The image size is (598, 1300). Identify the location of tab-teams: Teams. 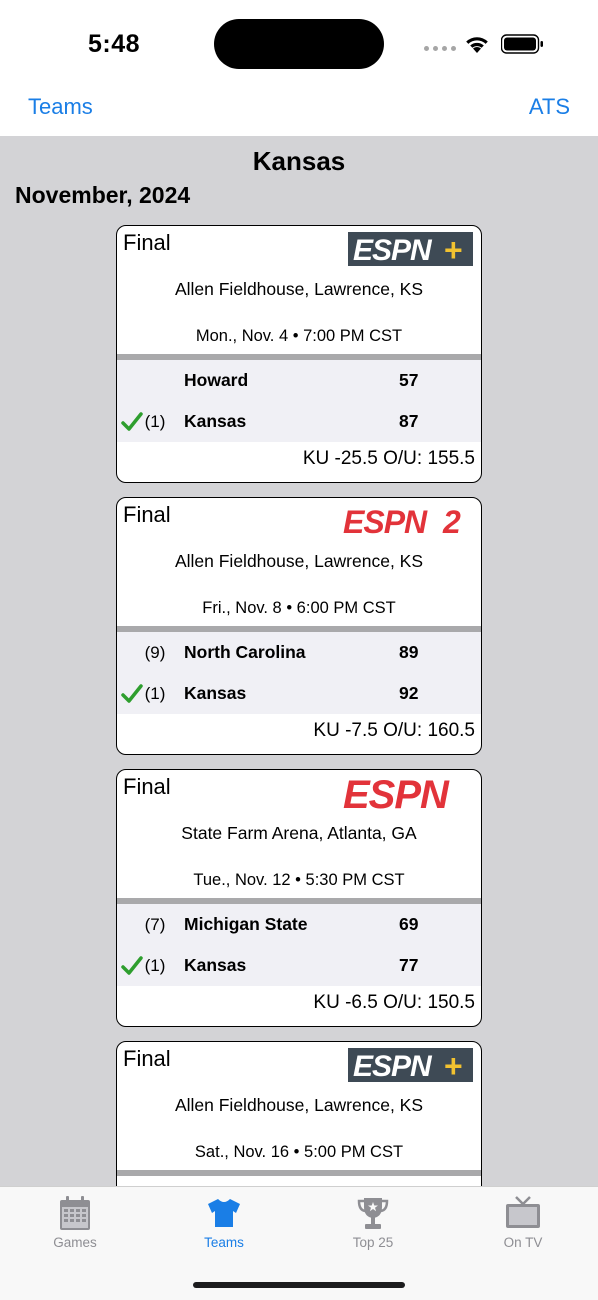
(224, 1222).